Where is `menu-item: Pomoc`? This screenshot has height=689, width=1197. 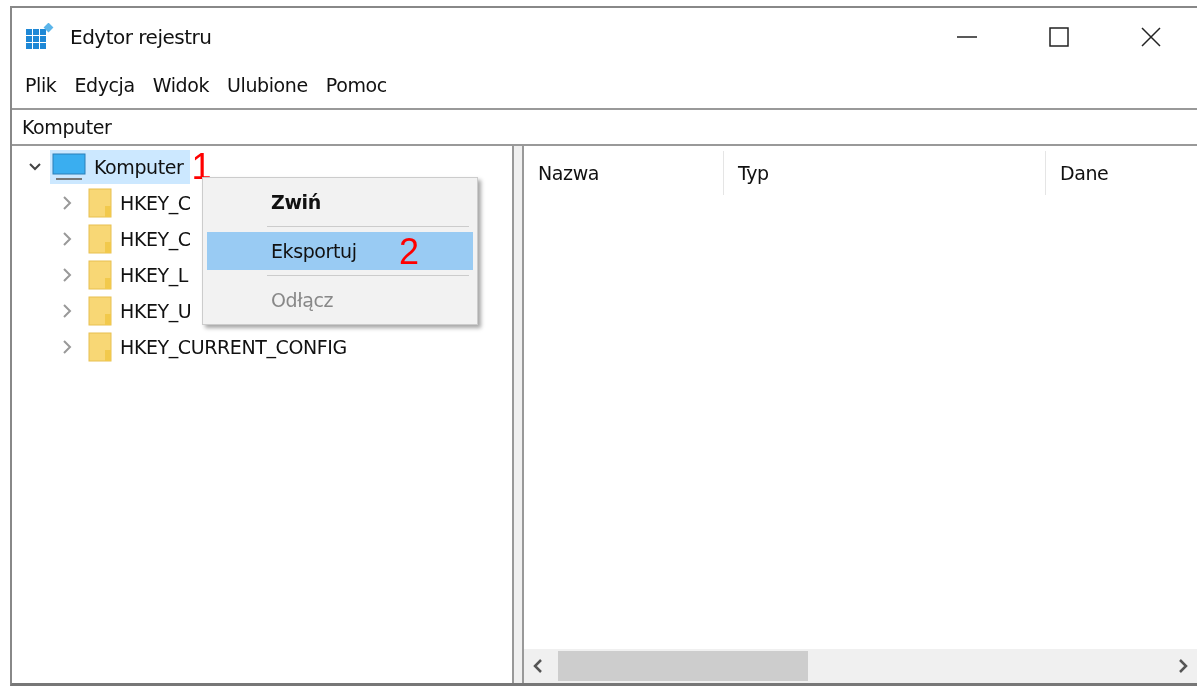 menu-item: Pomoc is located at coordinates (356, 85).